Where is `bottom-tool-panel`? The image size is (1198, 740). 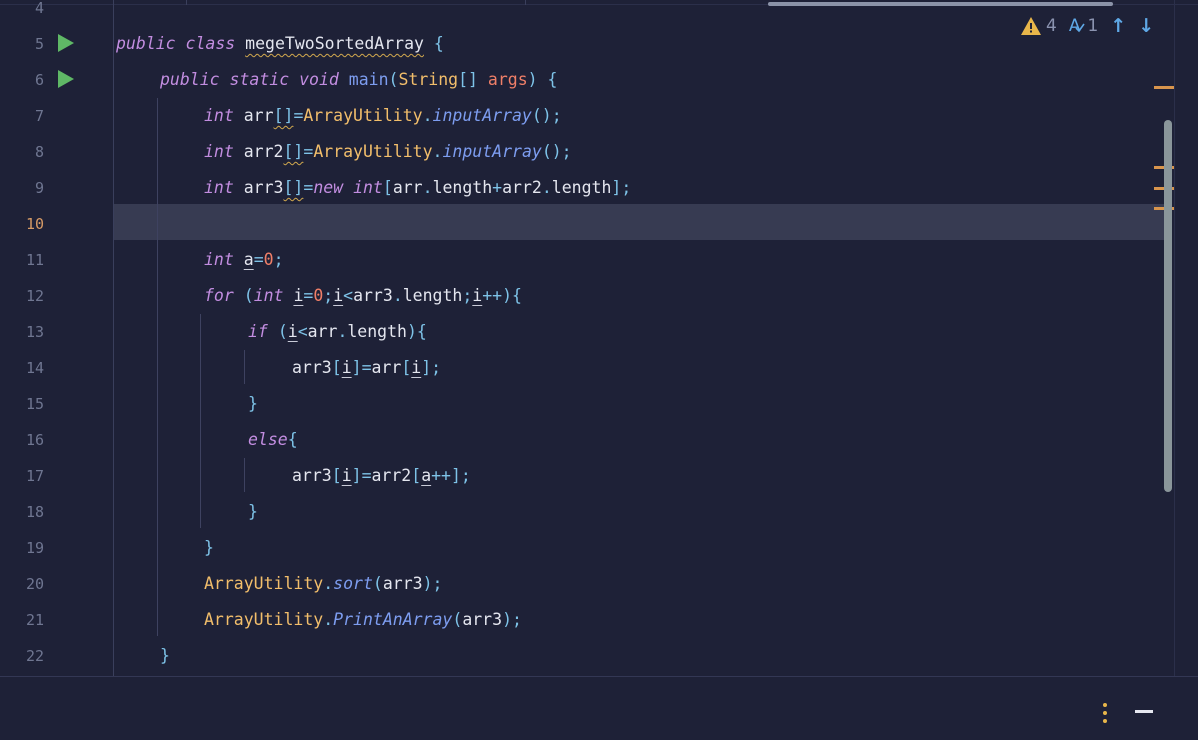
bottom-tool-panel is located at coordinates (599, 708).